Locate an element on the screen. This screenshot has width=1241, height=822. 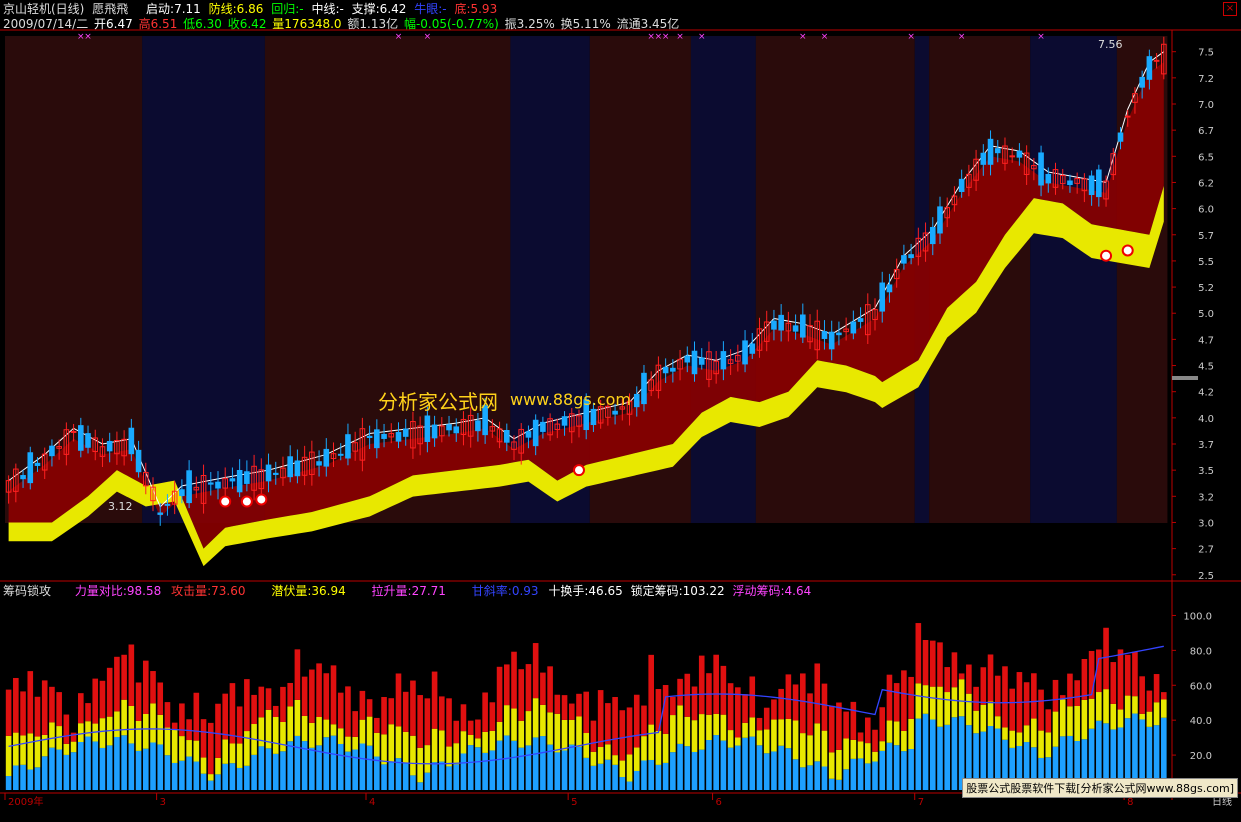
x-marker: × is located at coordinates (680, 37).